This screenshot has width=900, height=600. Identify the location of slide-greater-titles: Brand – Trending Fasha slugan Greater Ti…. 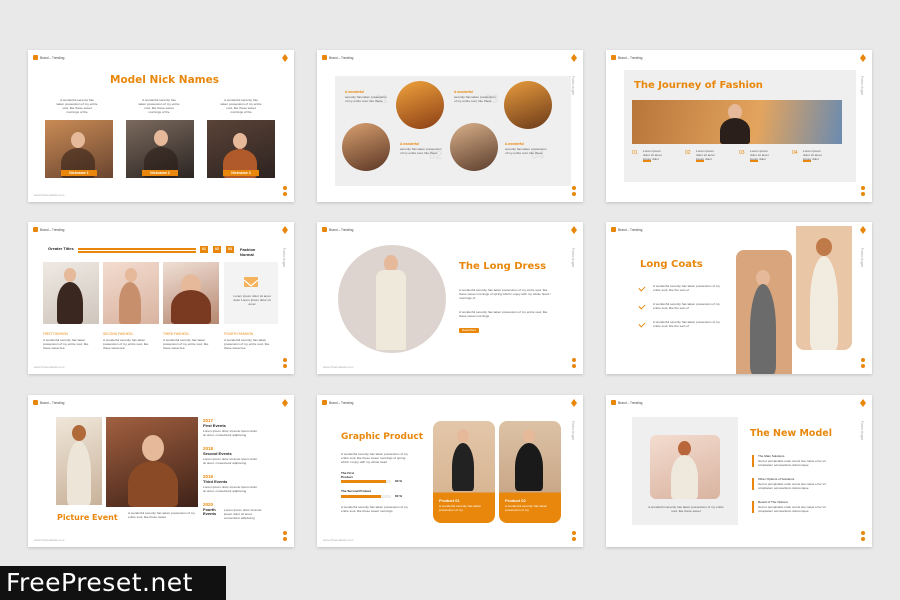
(161, 298).